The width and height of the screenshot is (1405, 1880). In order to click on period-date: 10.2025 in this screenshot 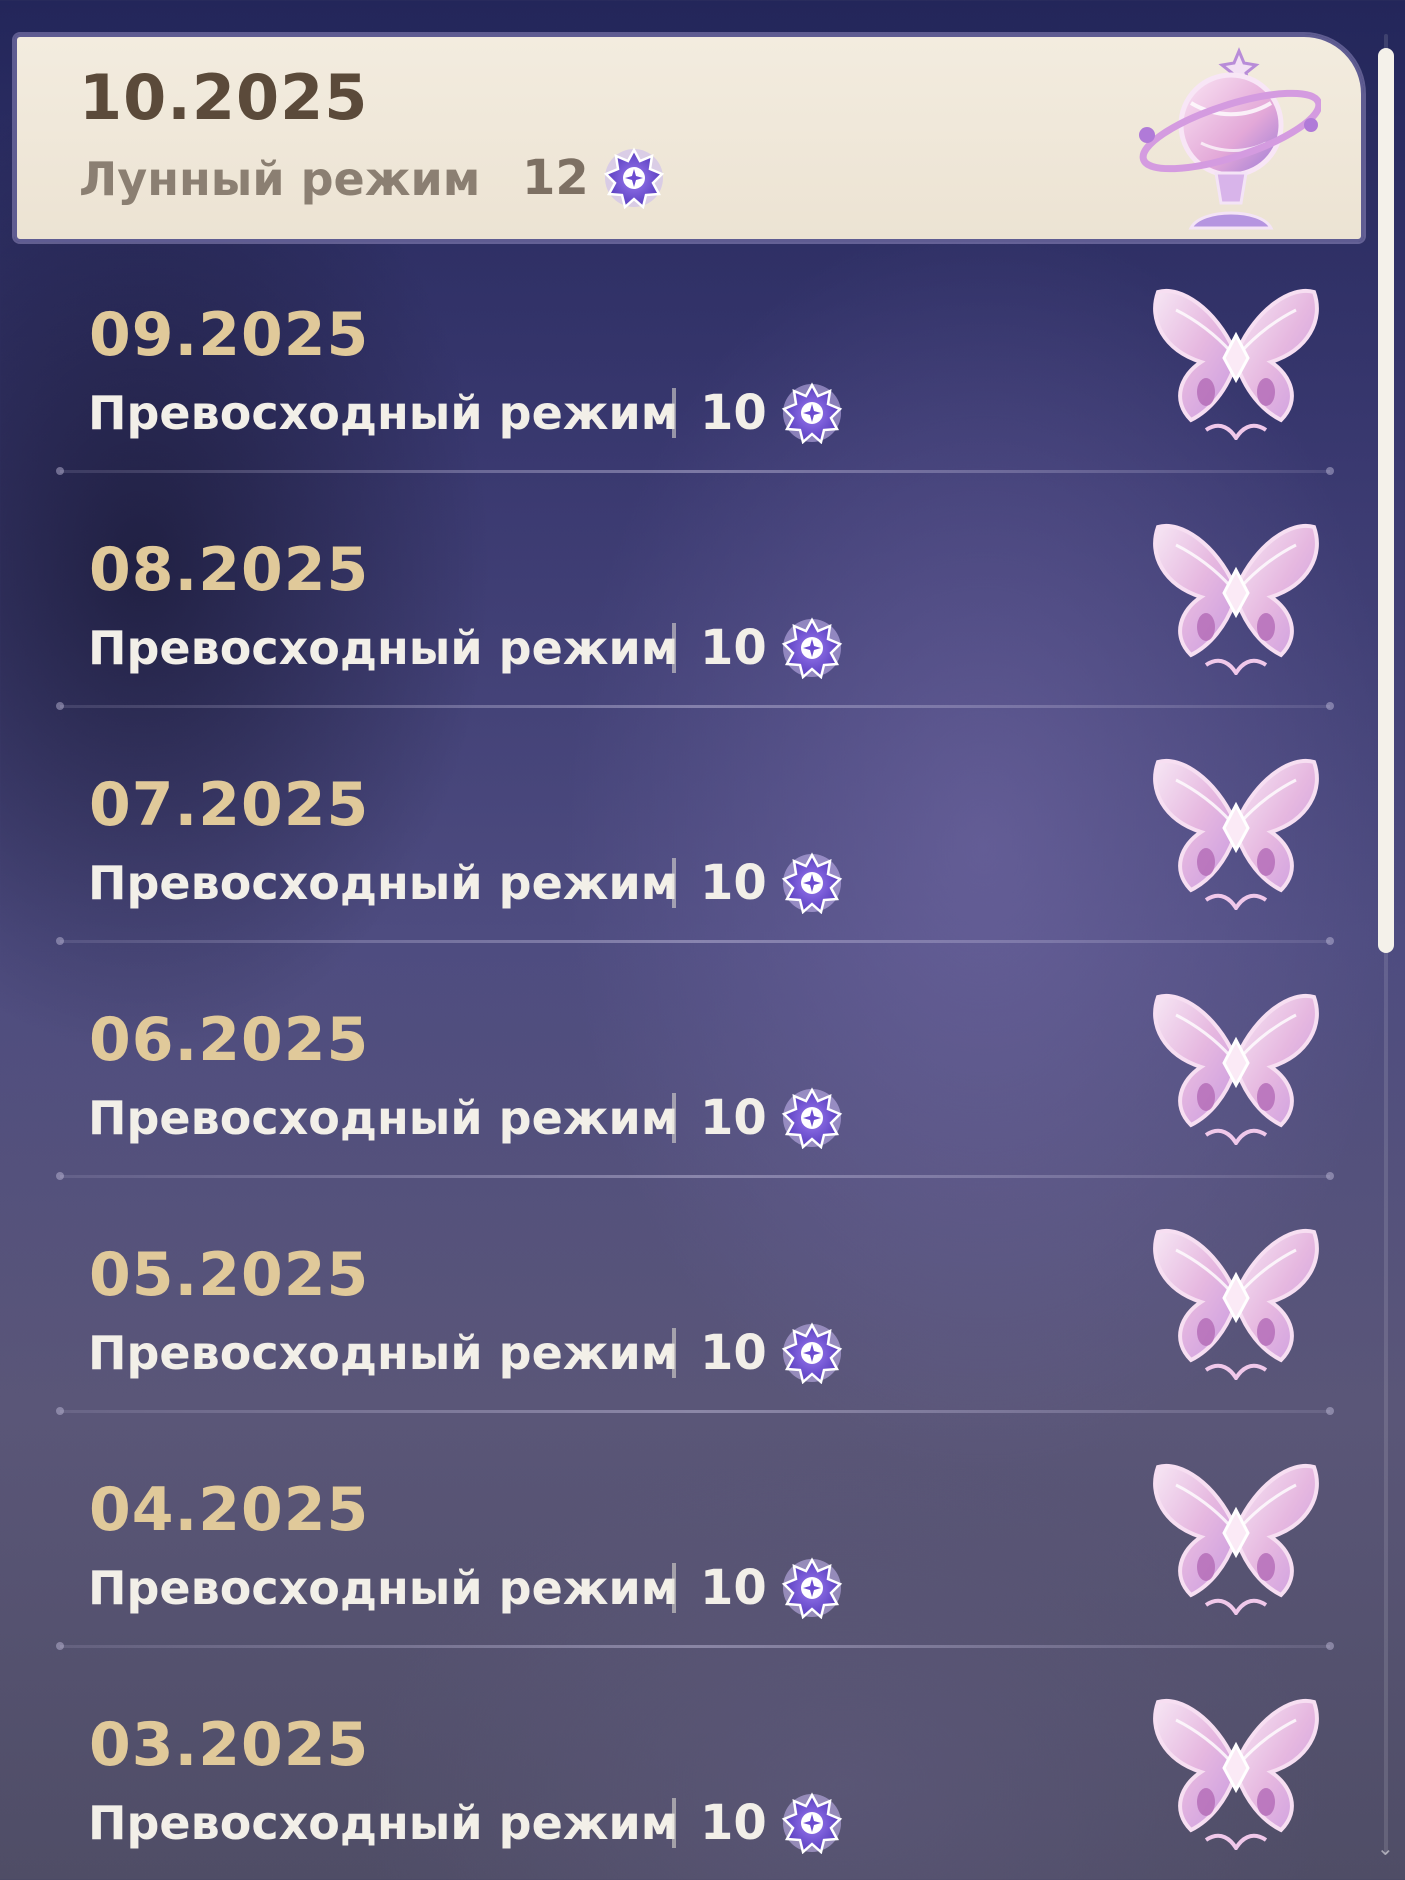, I will do `click(224, 97)`.